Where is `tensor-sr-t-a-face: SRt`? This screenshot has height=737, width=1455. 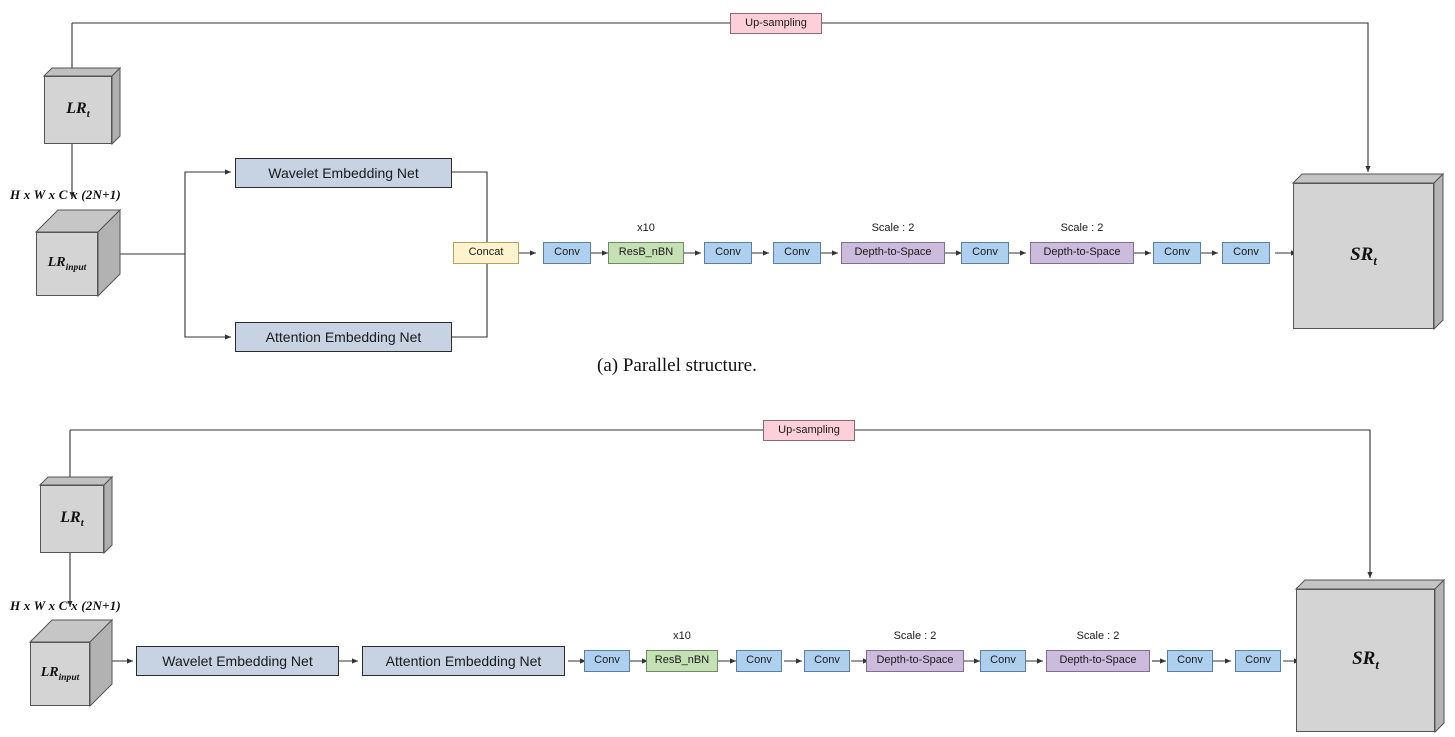 tensor-sr-t-a-face: SRt is located at coordinates (1363, 256).